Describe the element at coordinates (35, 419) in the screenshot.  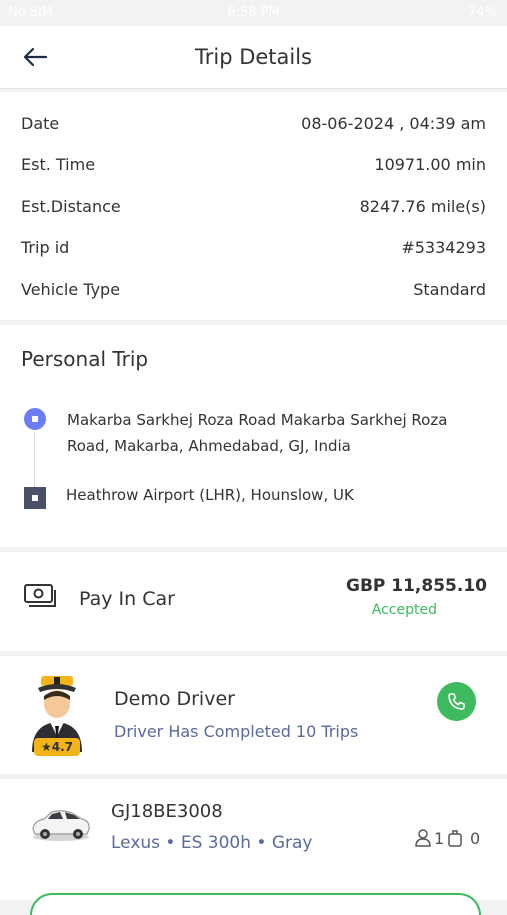
I see `pickup-marker-icon` at that location.